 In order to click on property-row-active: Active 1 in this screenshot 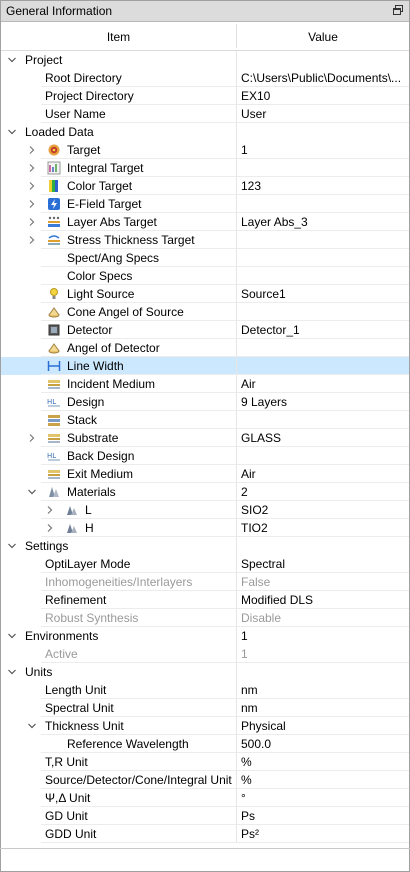, I will do `click(205, 654)`.